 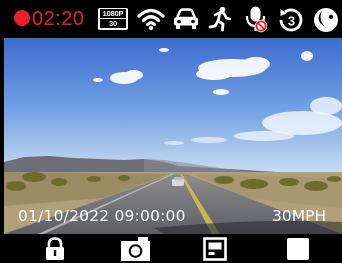 I want to click on screen-display-icon, so click(x=215, y=249).